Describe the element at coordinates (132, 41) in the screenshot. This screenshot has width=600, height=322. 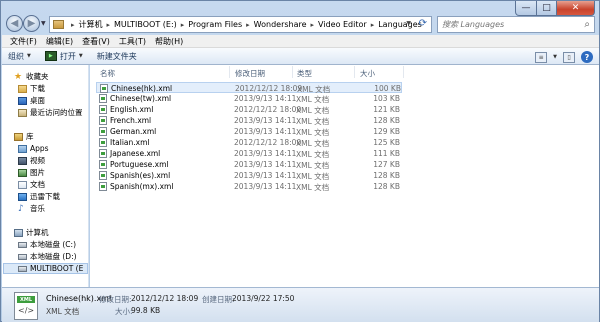
I see `menu-tools: 工具(T)` at that location.